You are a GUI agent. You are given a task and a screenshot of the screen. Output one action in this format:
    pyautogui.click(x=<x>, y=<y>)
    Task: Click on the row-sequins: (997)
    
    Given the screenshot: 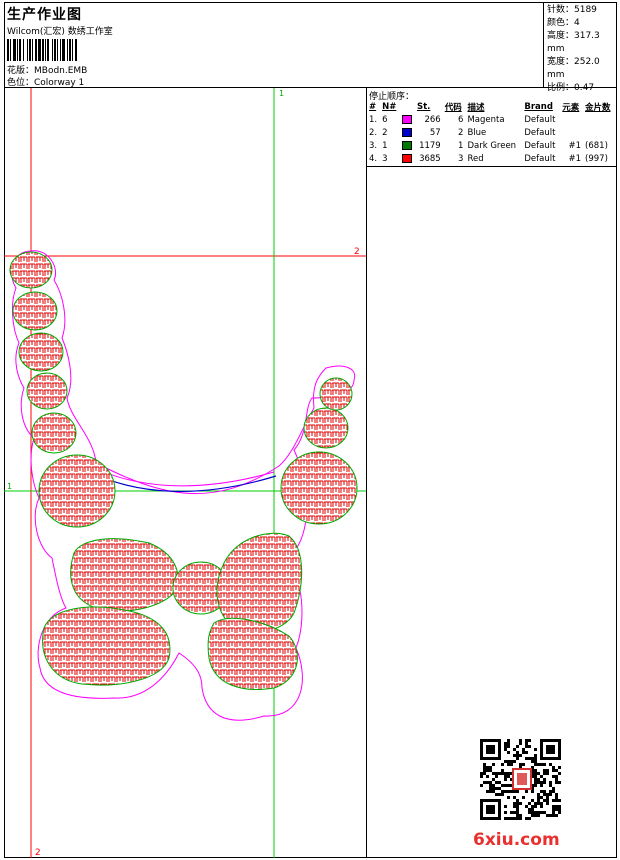 What is the action you would take?
    pyautogui.click(x=596, y=158)
    